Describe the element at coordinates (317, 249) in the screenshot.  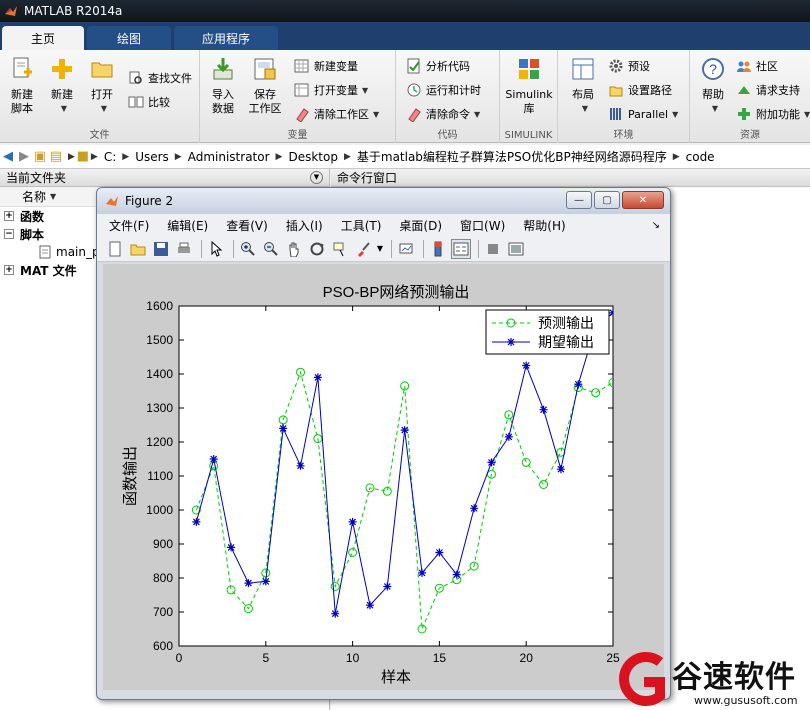
I see `rotate-3d-icon` at that location.